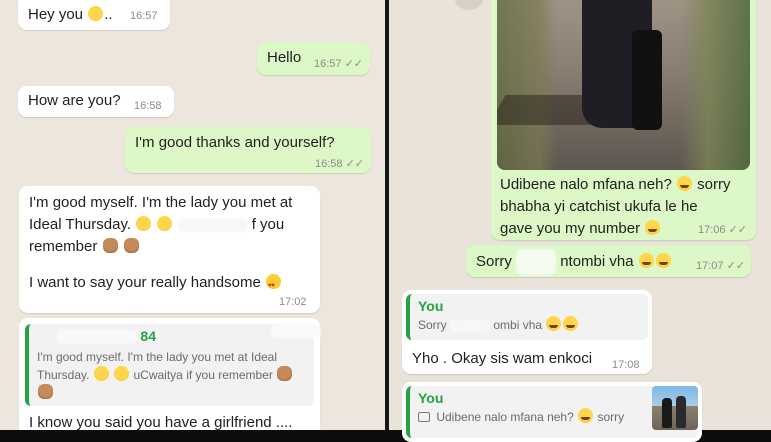  I want to click on message-bubble-reply: You Udibene nalo mfana neh? sorry, so click(552, 412).